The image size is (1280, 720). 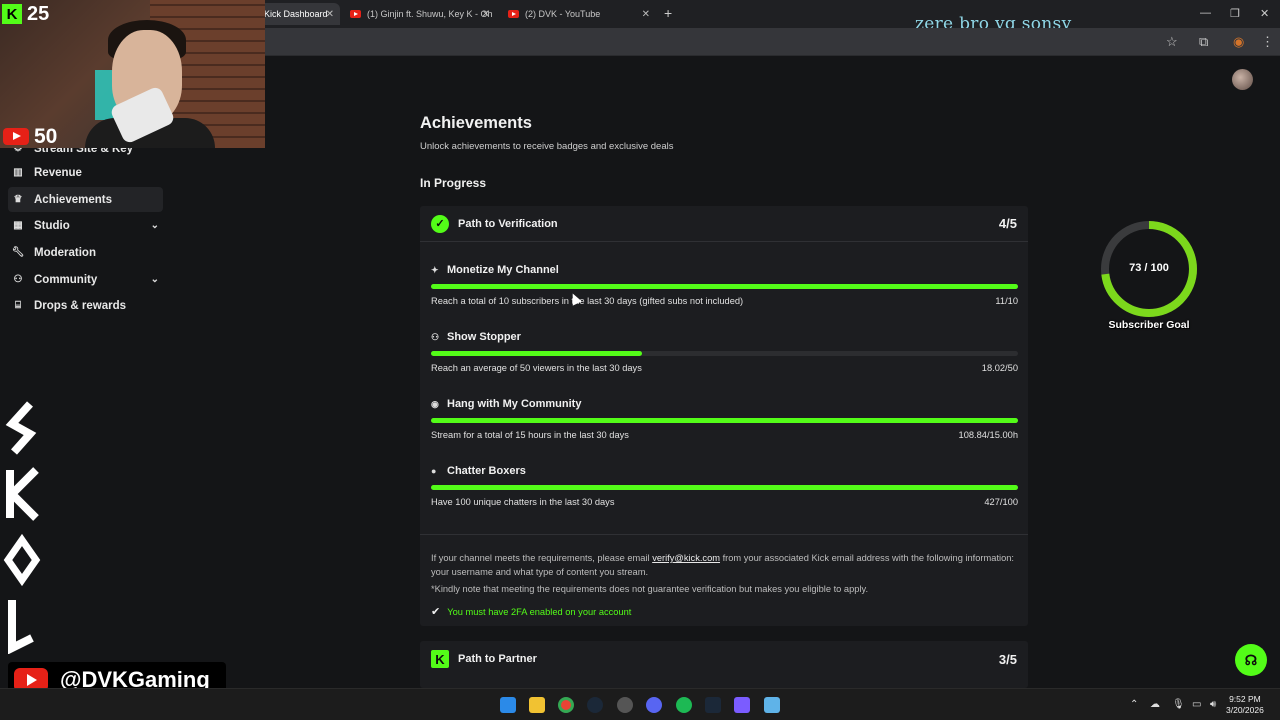 I want to click on star-icon: ☆, so click(x=1172, y=42).